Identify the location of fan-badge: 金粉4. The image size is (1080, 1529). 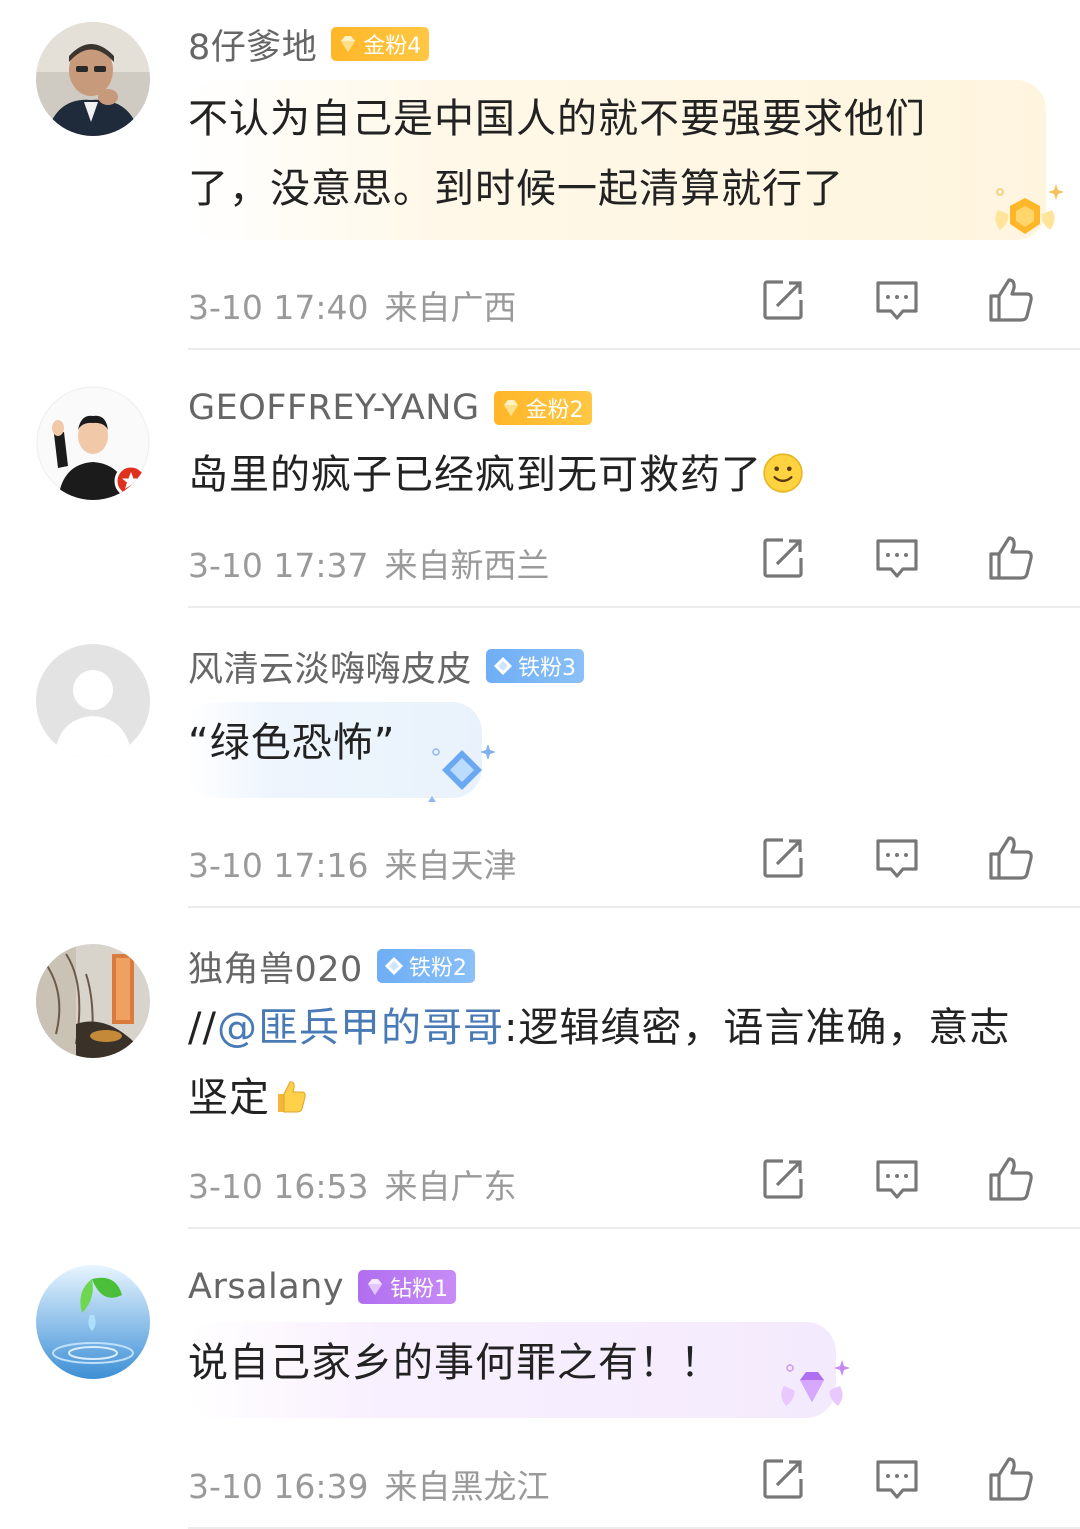
(380, 44).